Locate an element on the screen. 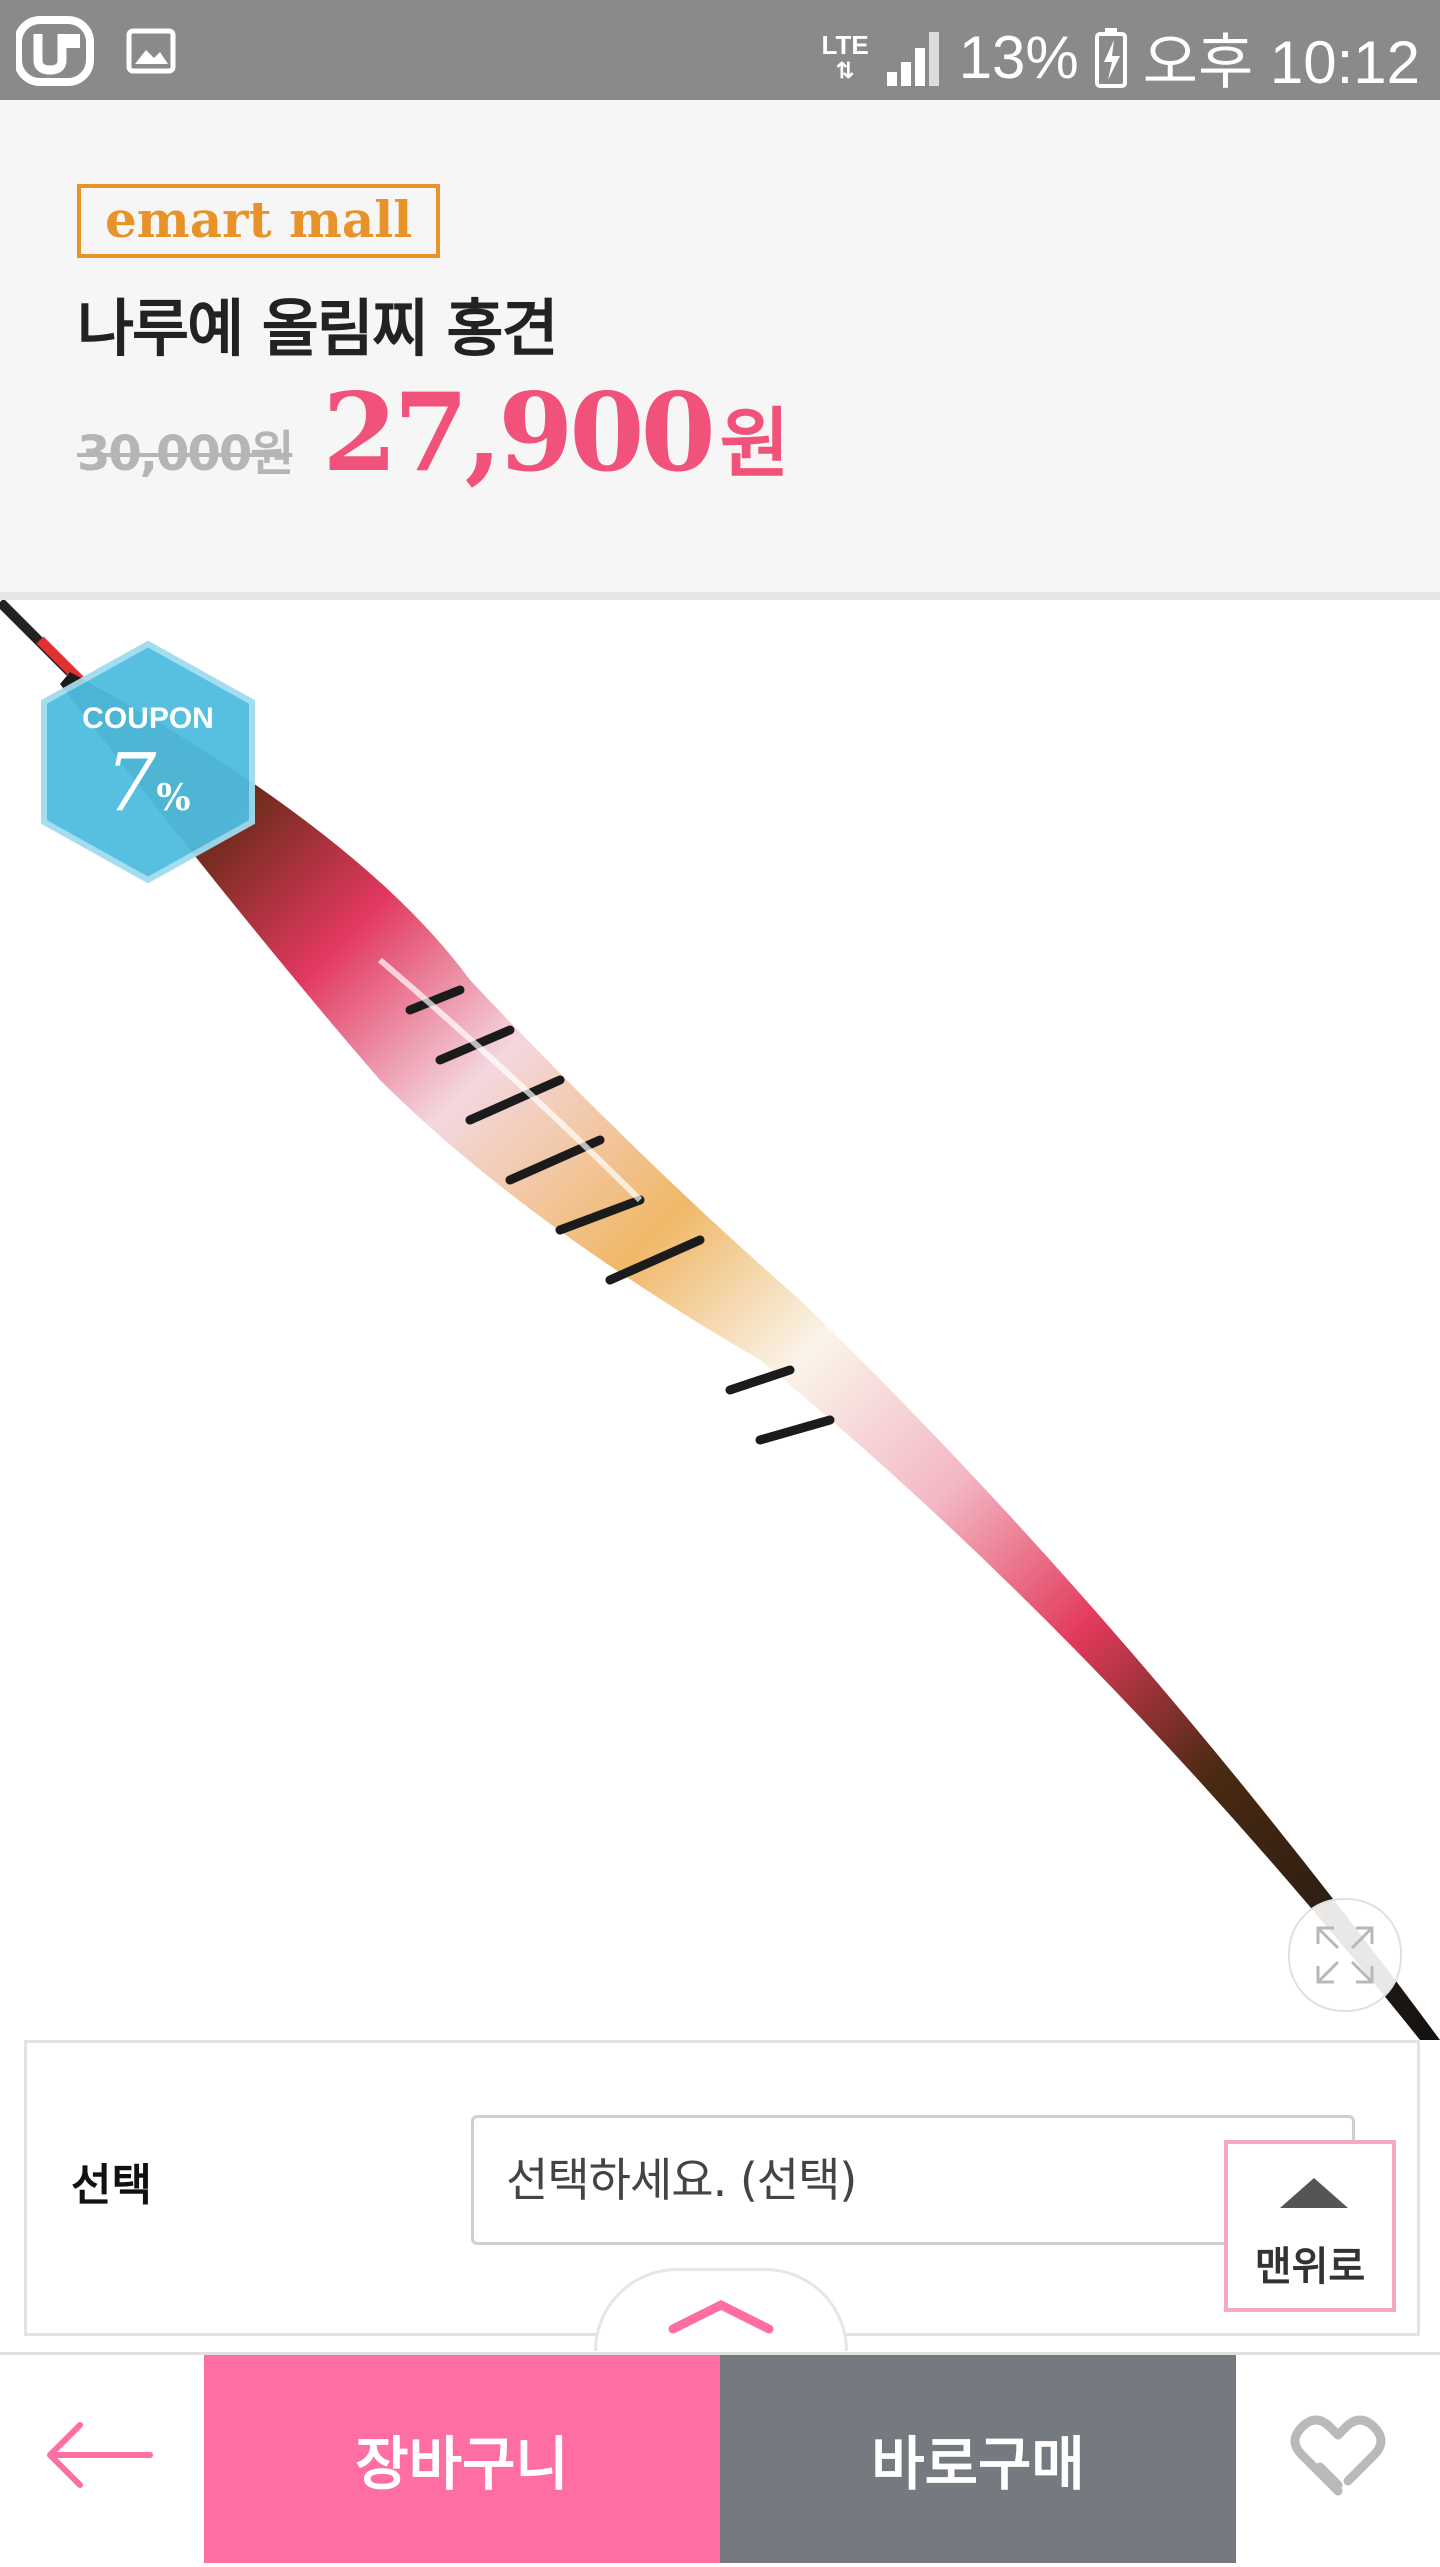 The height and width of the screenshot is (2567, 1440). network-type-indicator: LTE ⇅ is located at coordinates (845, 56).